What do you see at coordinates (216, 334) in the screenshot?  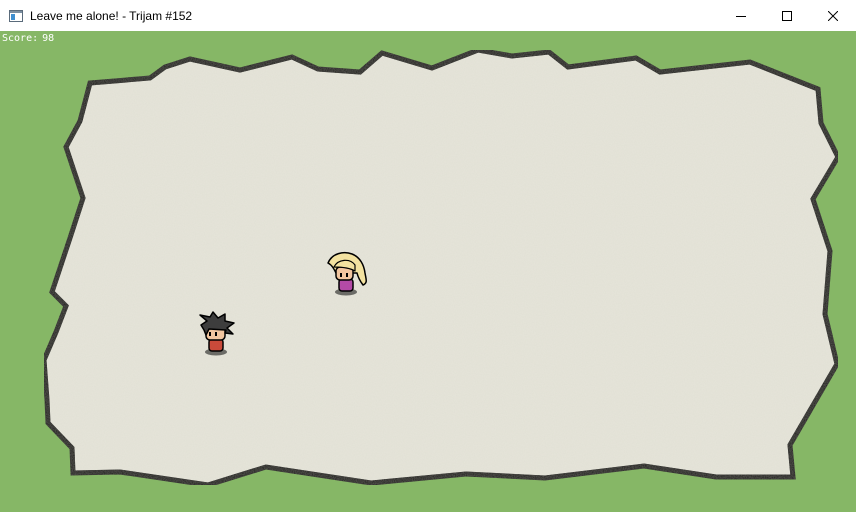 I see `player-eye-right` at bounding box center [216, 334].